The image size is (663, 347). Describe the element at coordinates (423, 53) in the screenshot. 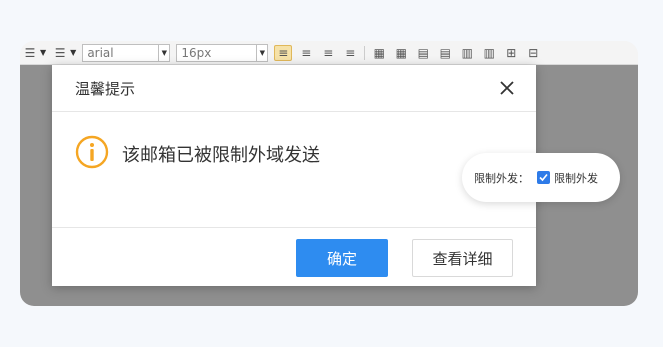

I see `insert-row-icon: ▤` at that location.